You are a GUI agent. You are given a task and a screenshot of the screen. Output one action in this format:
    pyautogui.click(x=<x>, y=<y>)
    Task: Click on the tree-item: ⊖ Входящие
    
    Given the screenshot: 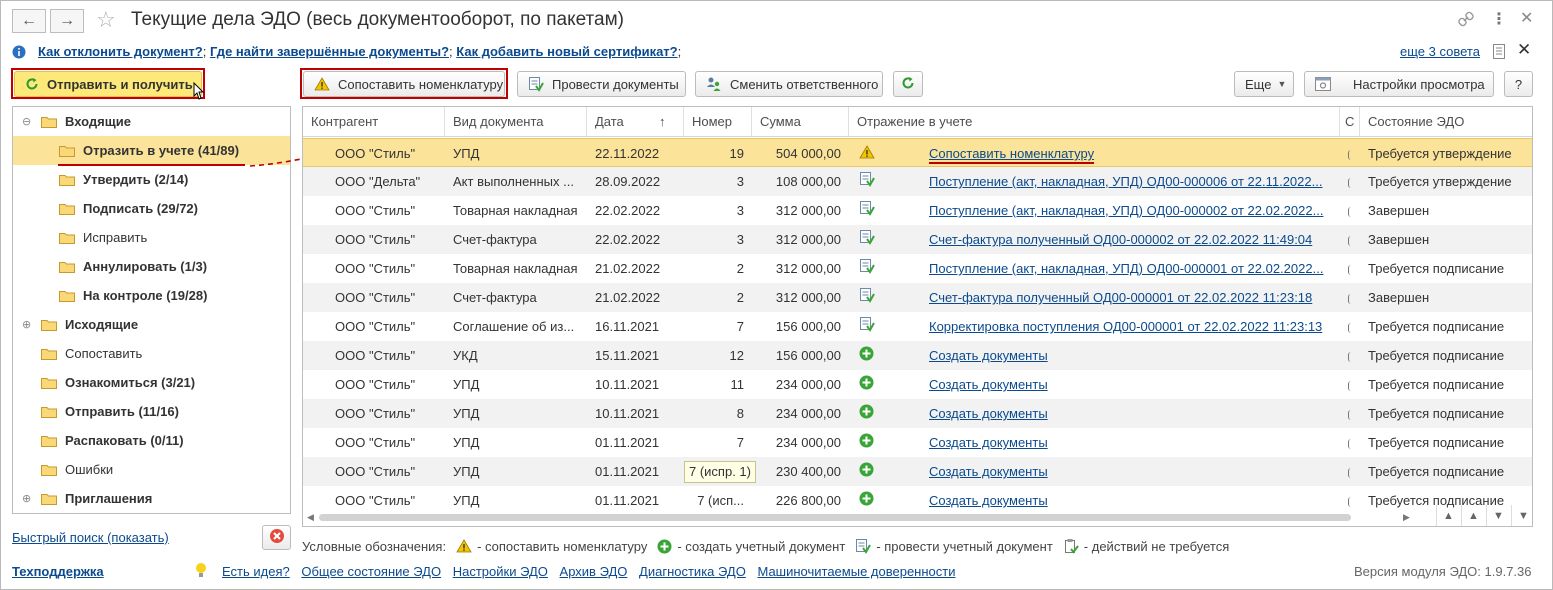 What is the action you would take?
    pyautogui.click(x=151, y=121)
    